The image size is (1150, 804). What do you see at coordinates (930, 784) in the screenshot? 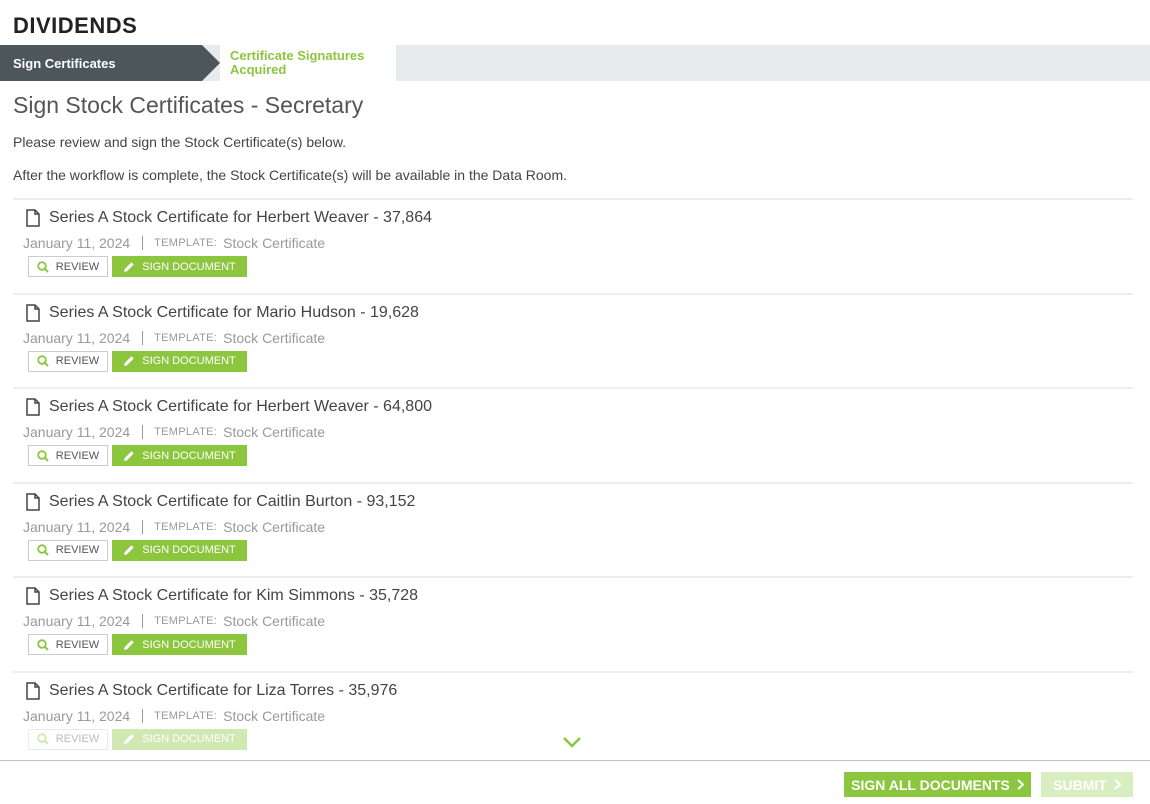
I see `sign-all-label: SIGN ALL DOCUMENTS` at bounding box center [930, 784].